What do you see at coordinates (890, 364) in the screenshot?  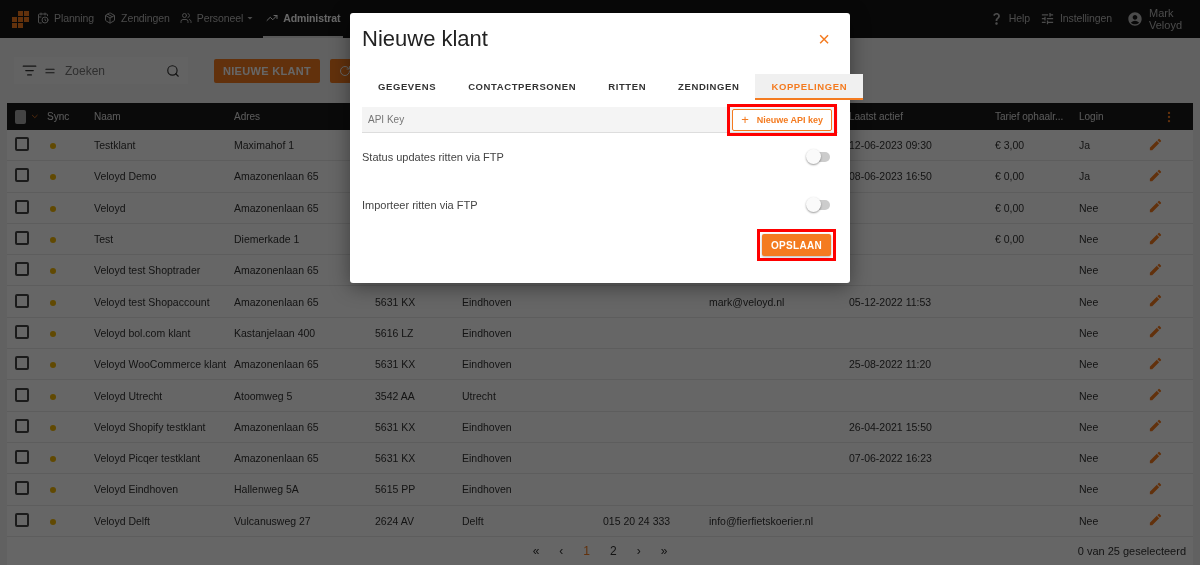 I see `table-cell-text: 25-08-2022 11:20` at bounding box center [890, 364].